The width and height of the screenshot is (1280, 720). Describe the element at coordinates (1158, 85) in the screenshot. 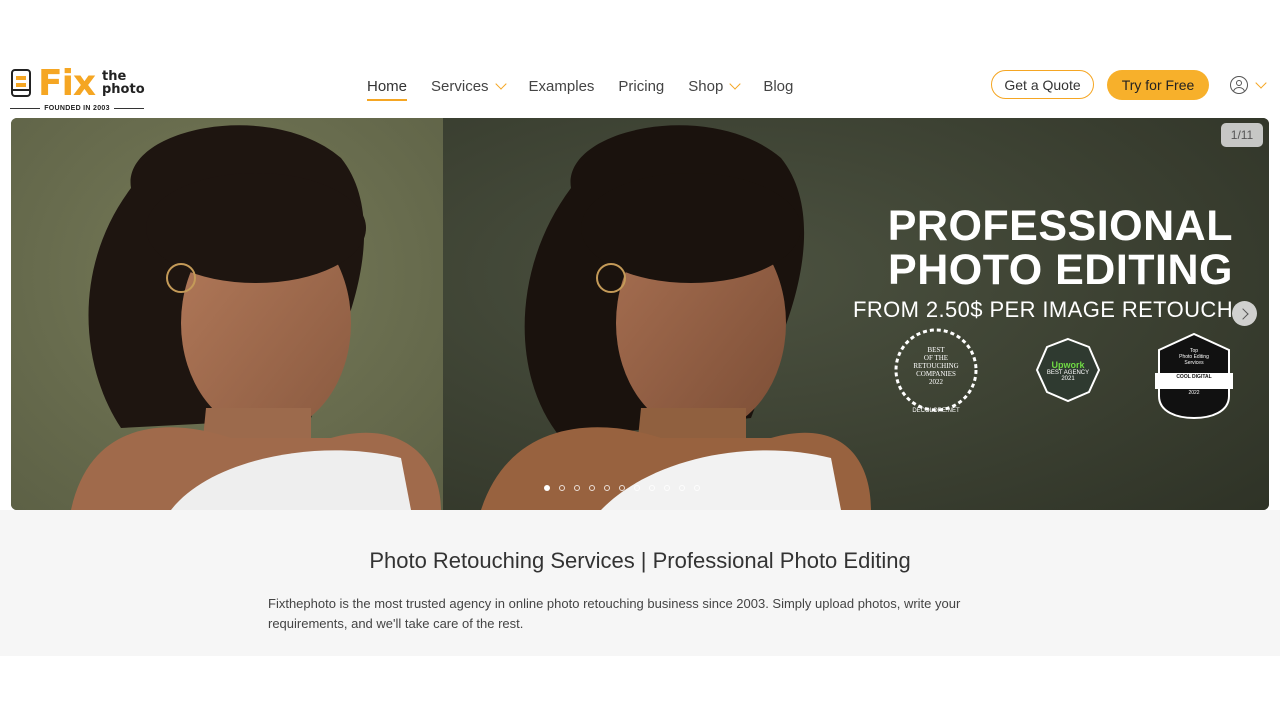

I see `try-for-free-button: Try for Free` at that location.